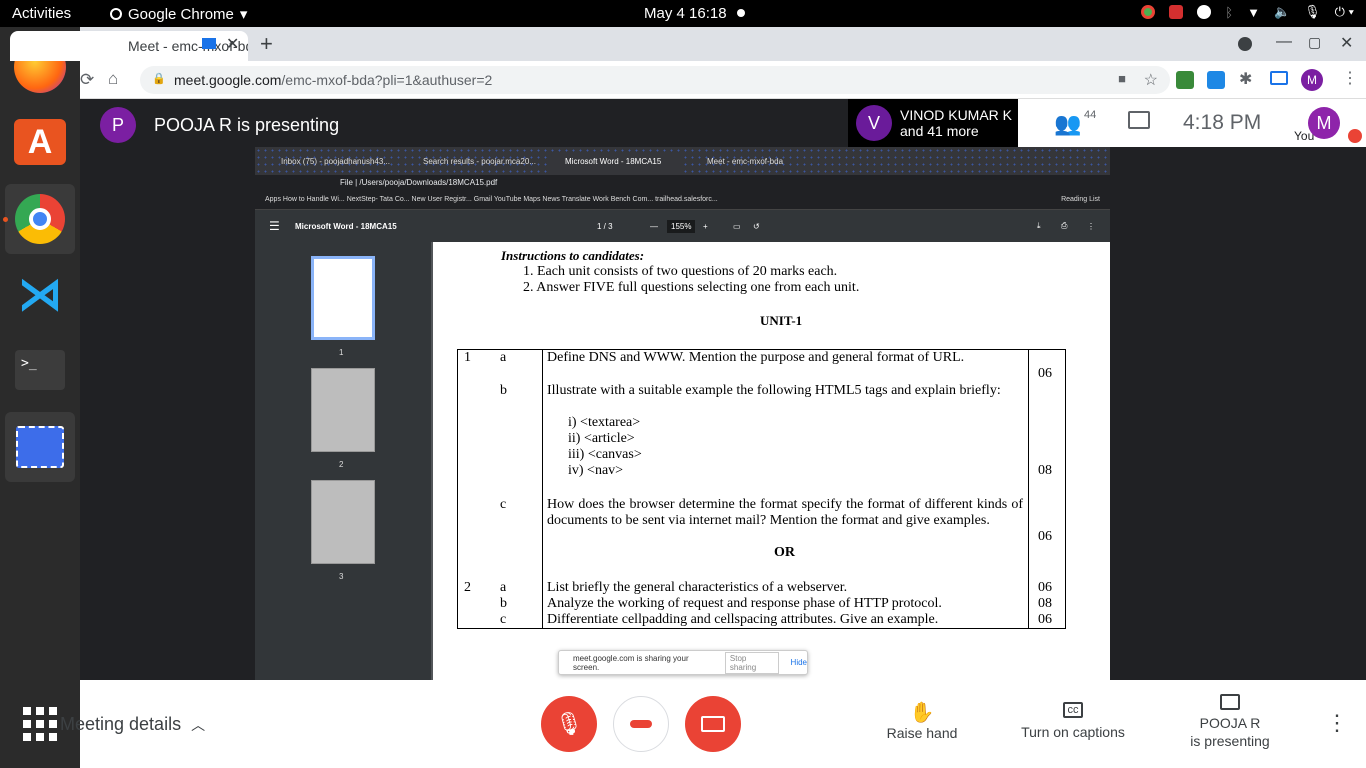 This screenshot has height=768, width=1366. I want to click on pdf-more-icon: ⋮, so click(1091, 226).